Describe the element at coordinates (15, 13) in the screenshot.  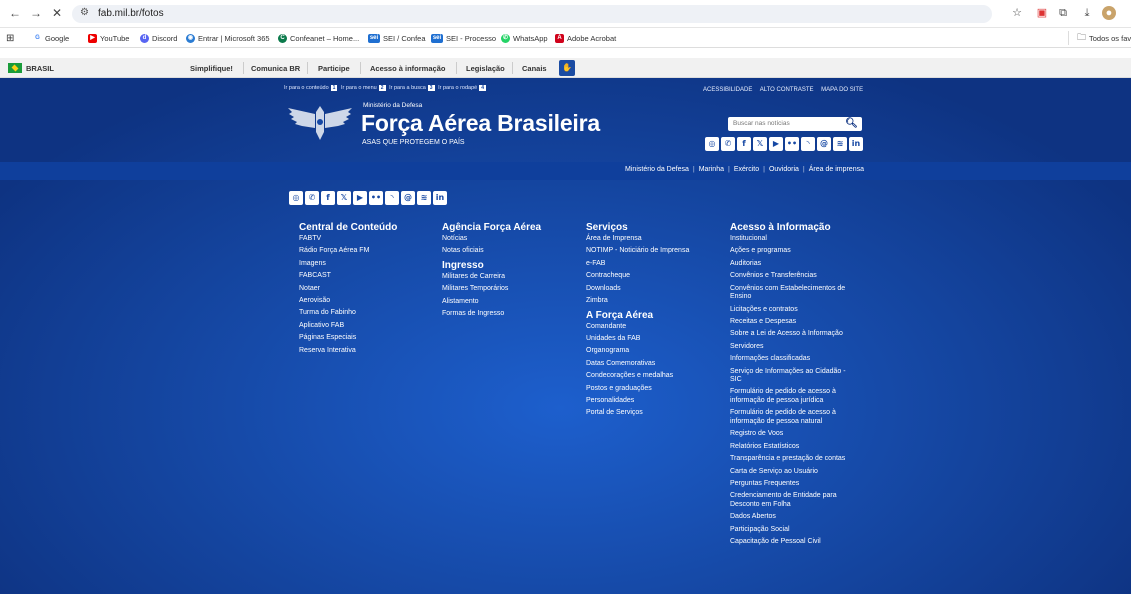
I see `back-icon: ←` at that location.